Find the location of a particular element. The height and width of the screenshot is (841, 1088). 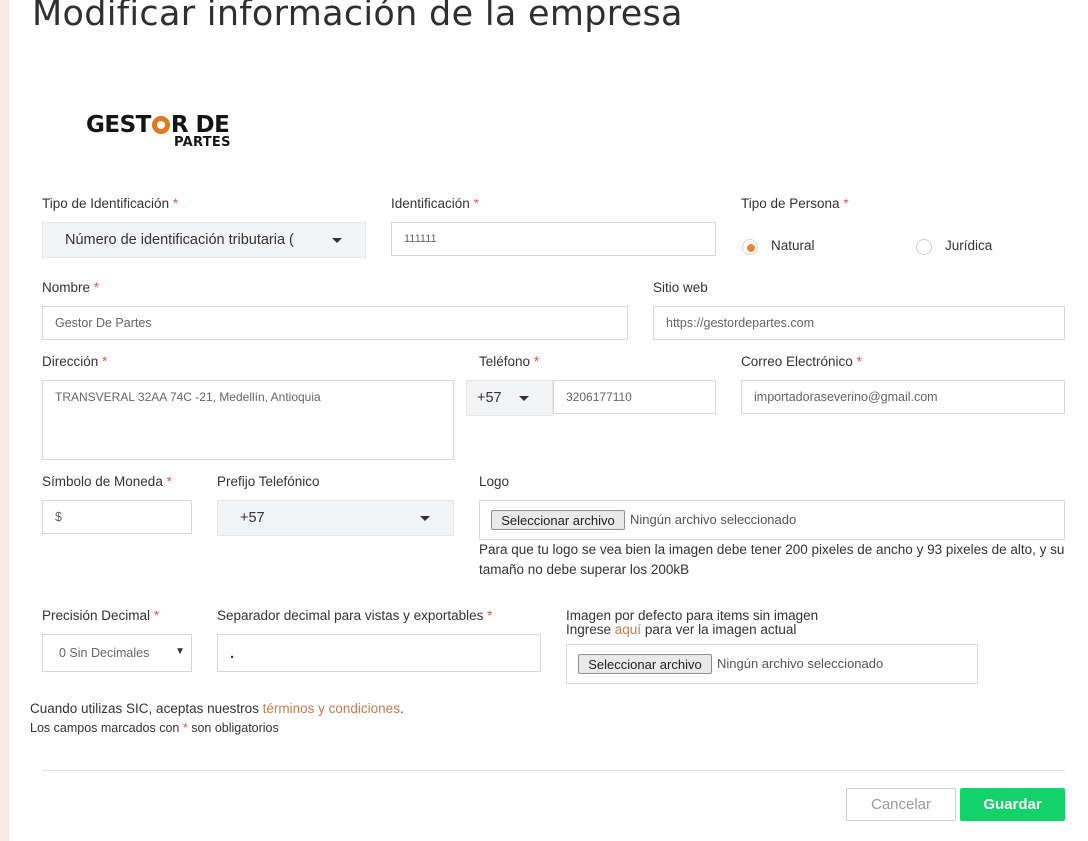

correo-label: Correo Electrónico * is located at coordinates (801, 361).